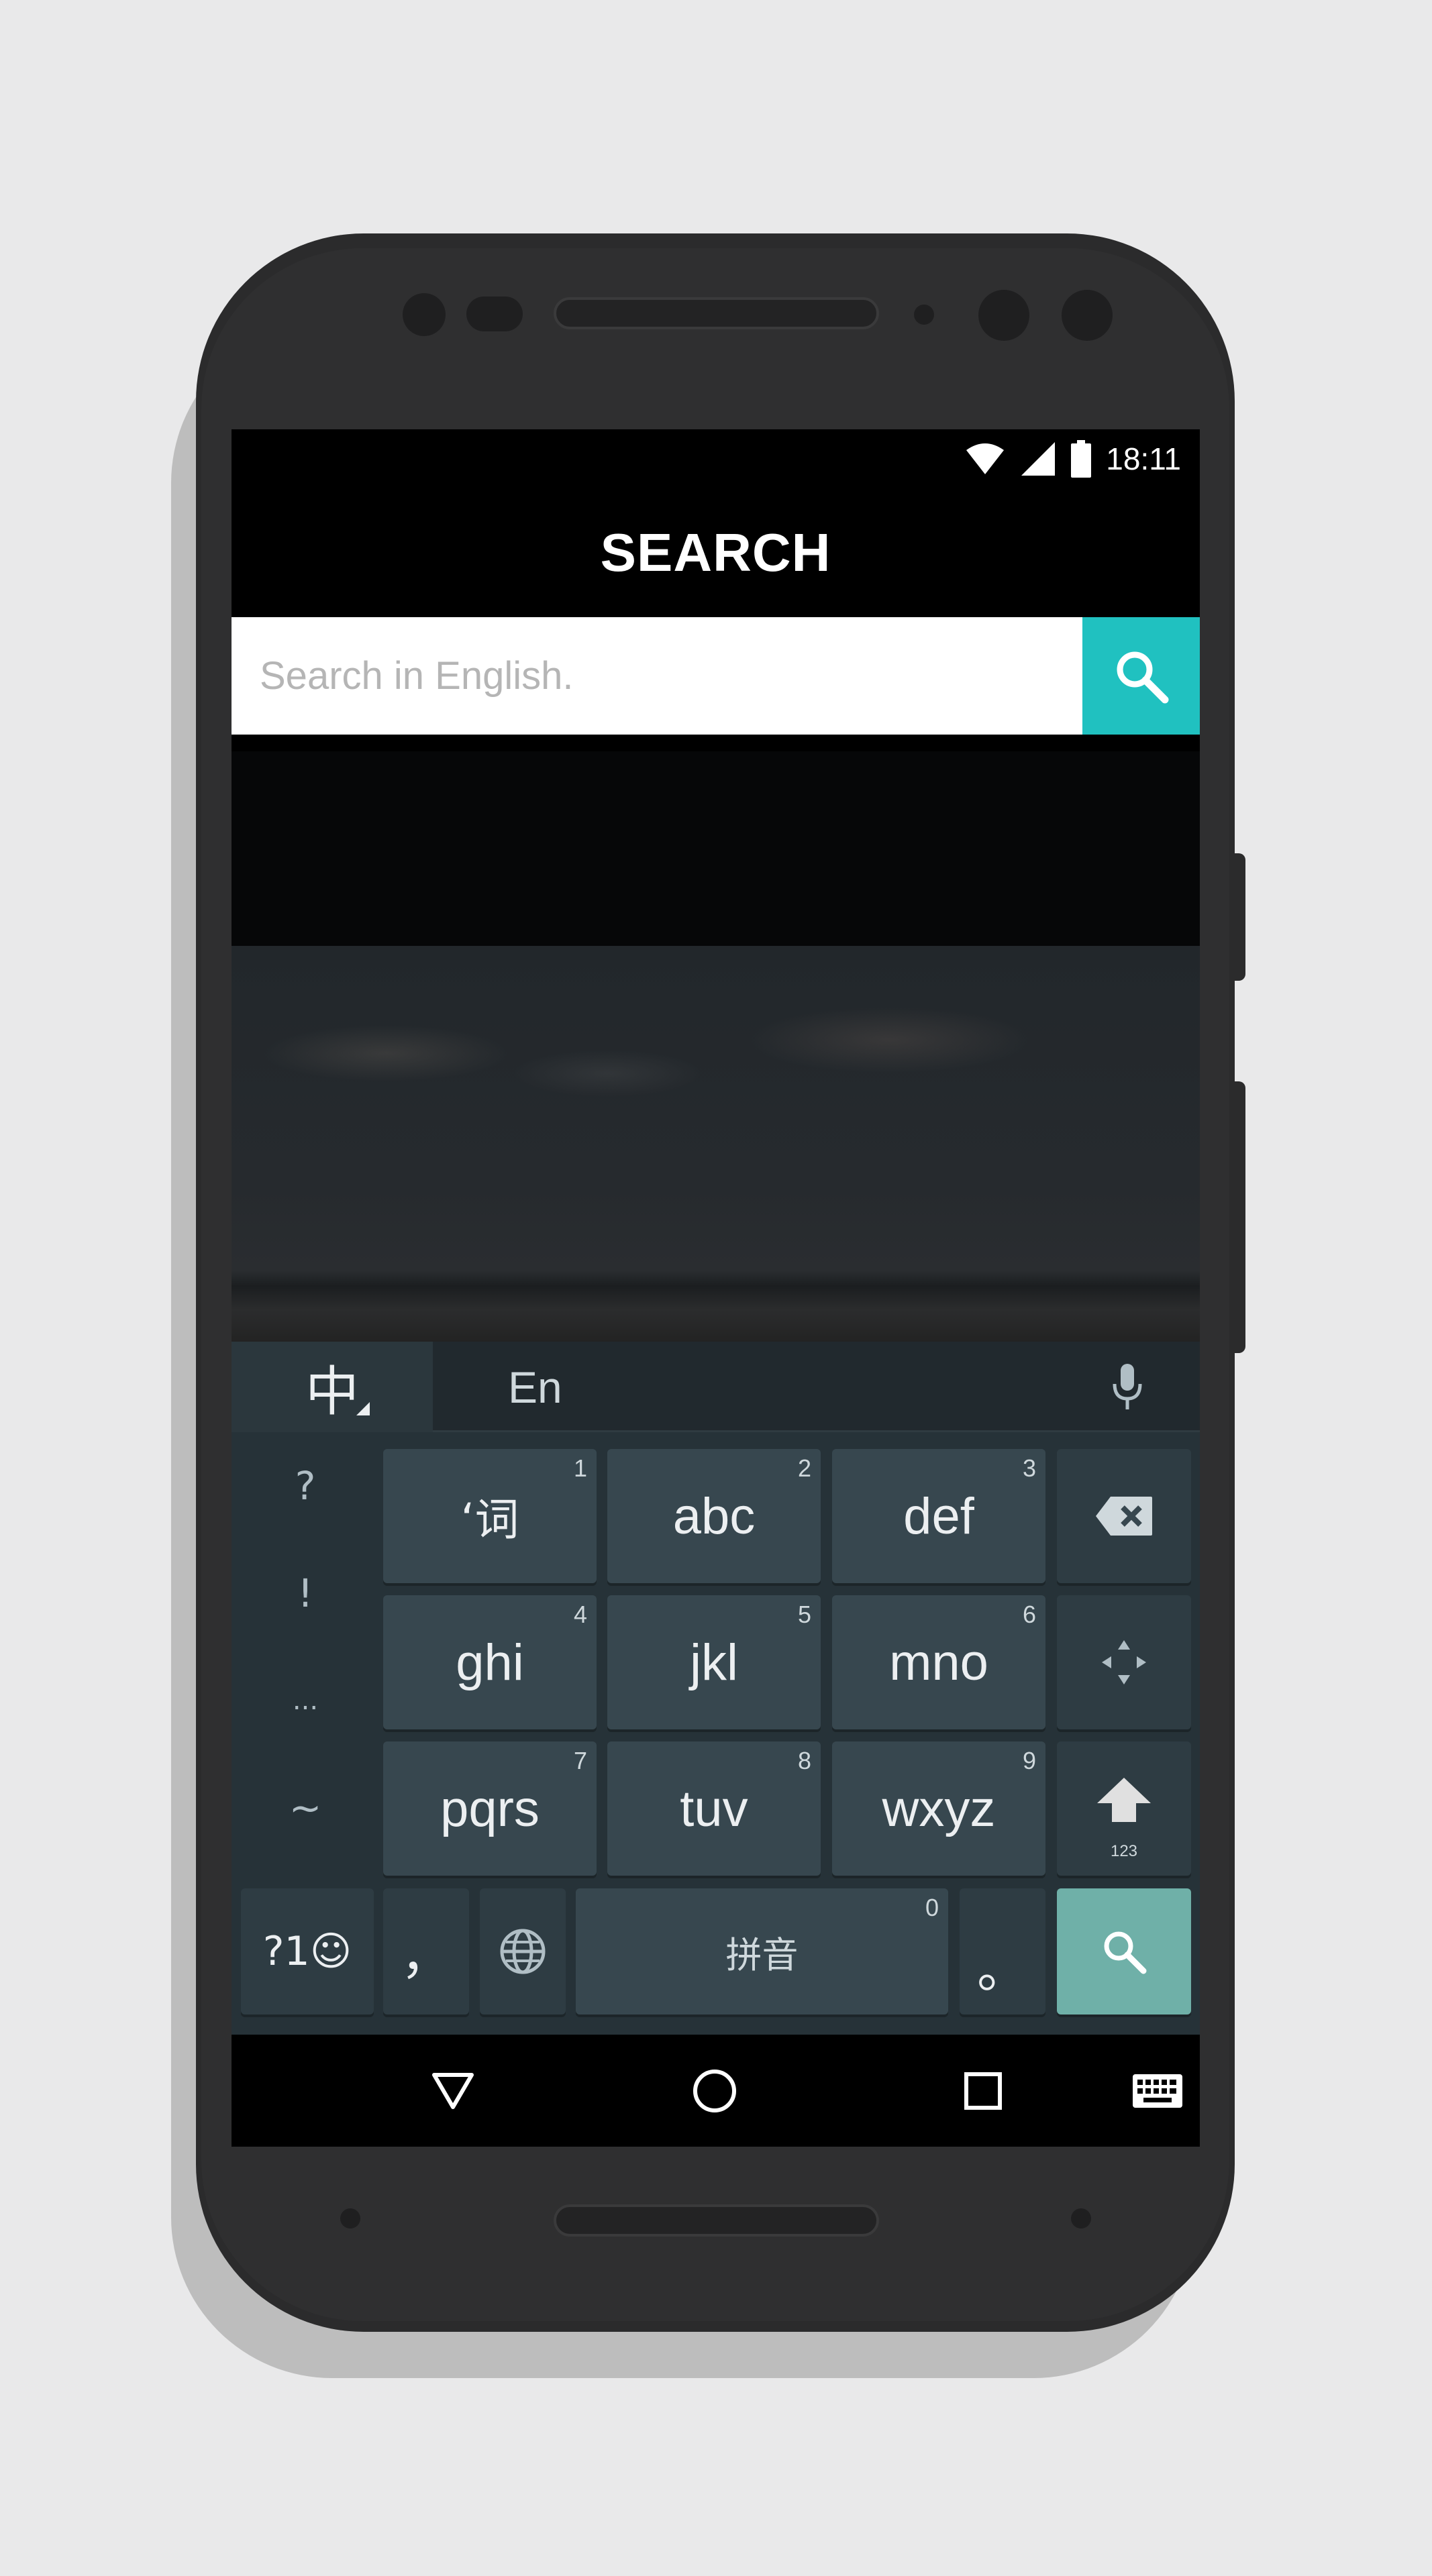  I want to click on key-number: 1, so click(580, 1468).